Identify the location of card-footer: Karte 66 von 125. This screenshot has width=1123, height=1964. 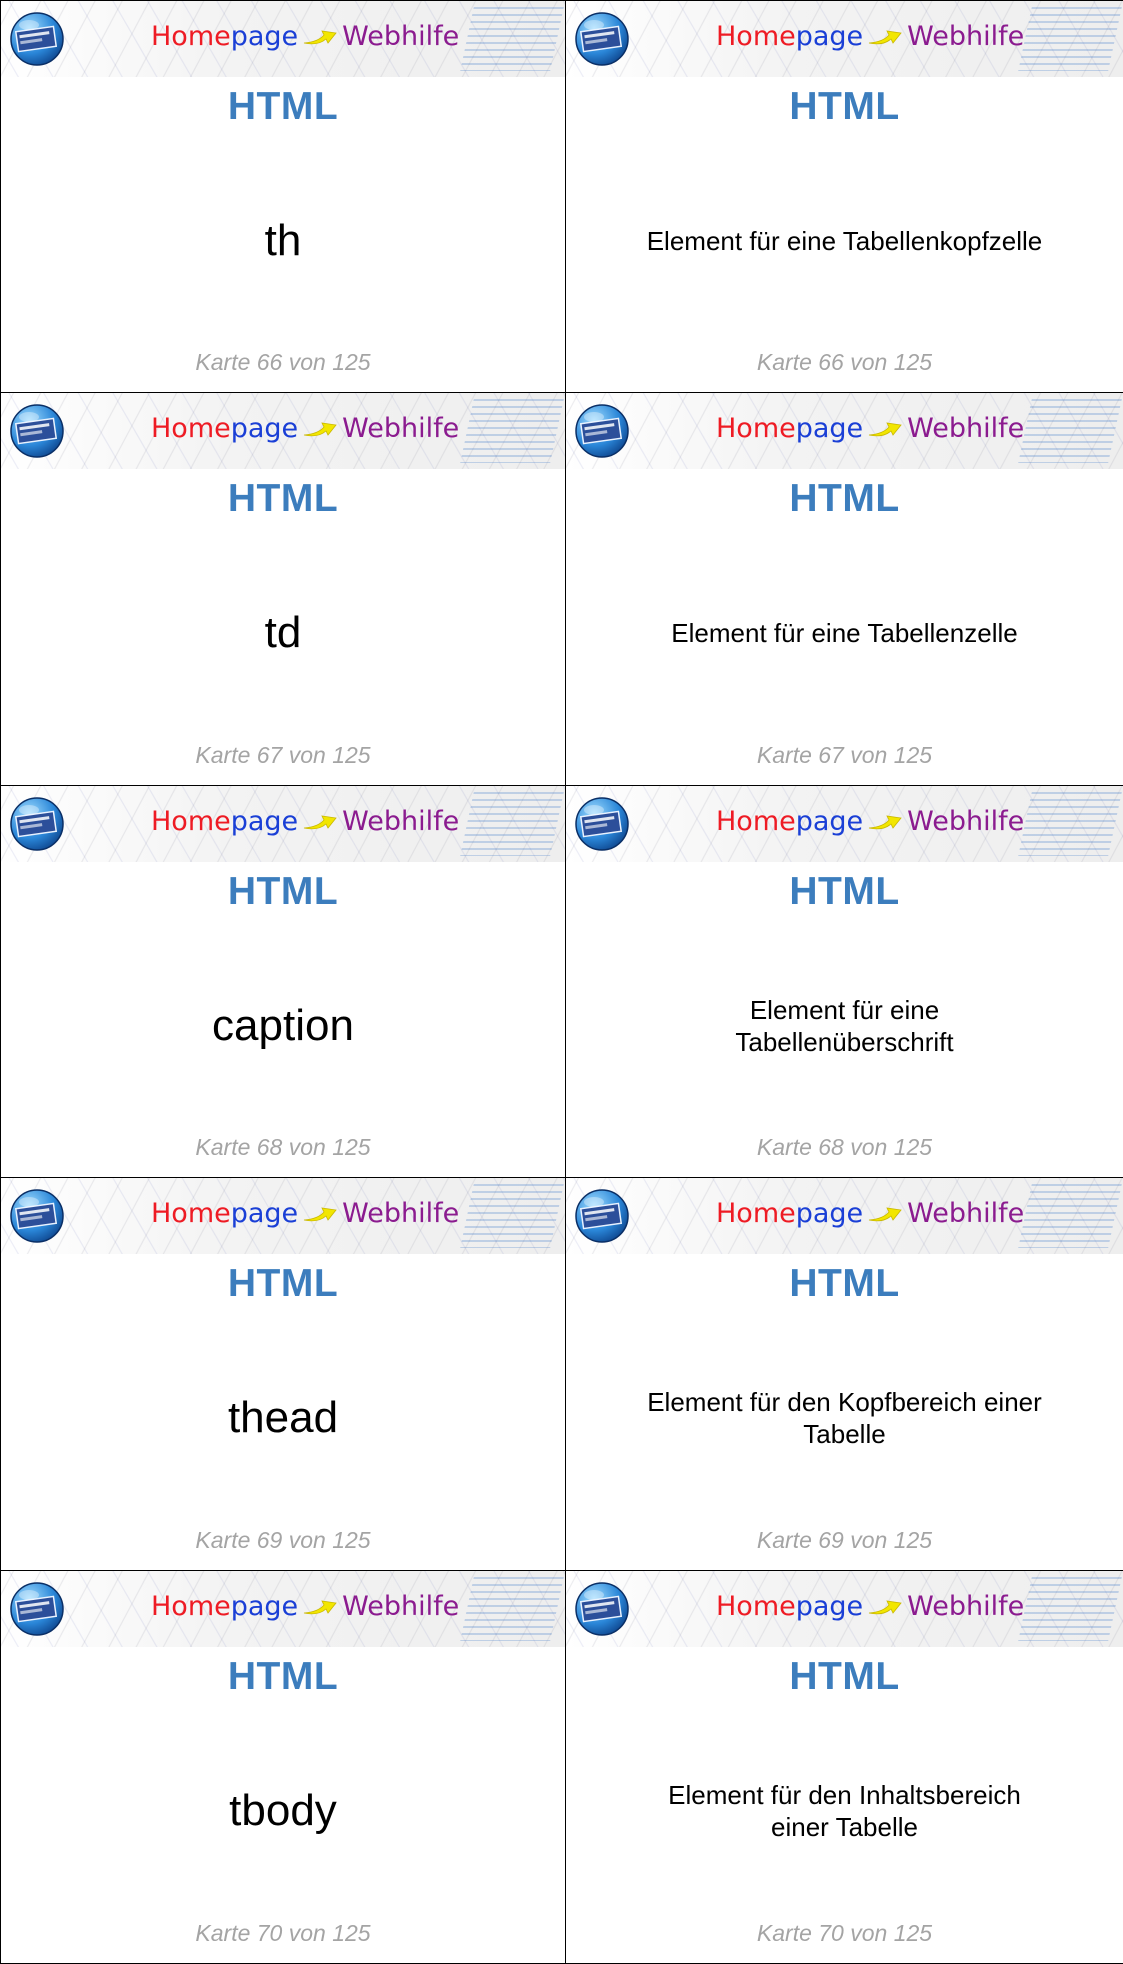
(844, 361).